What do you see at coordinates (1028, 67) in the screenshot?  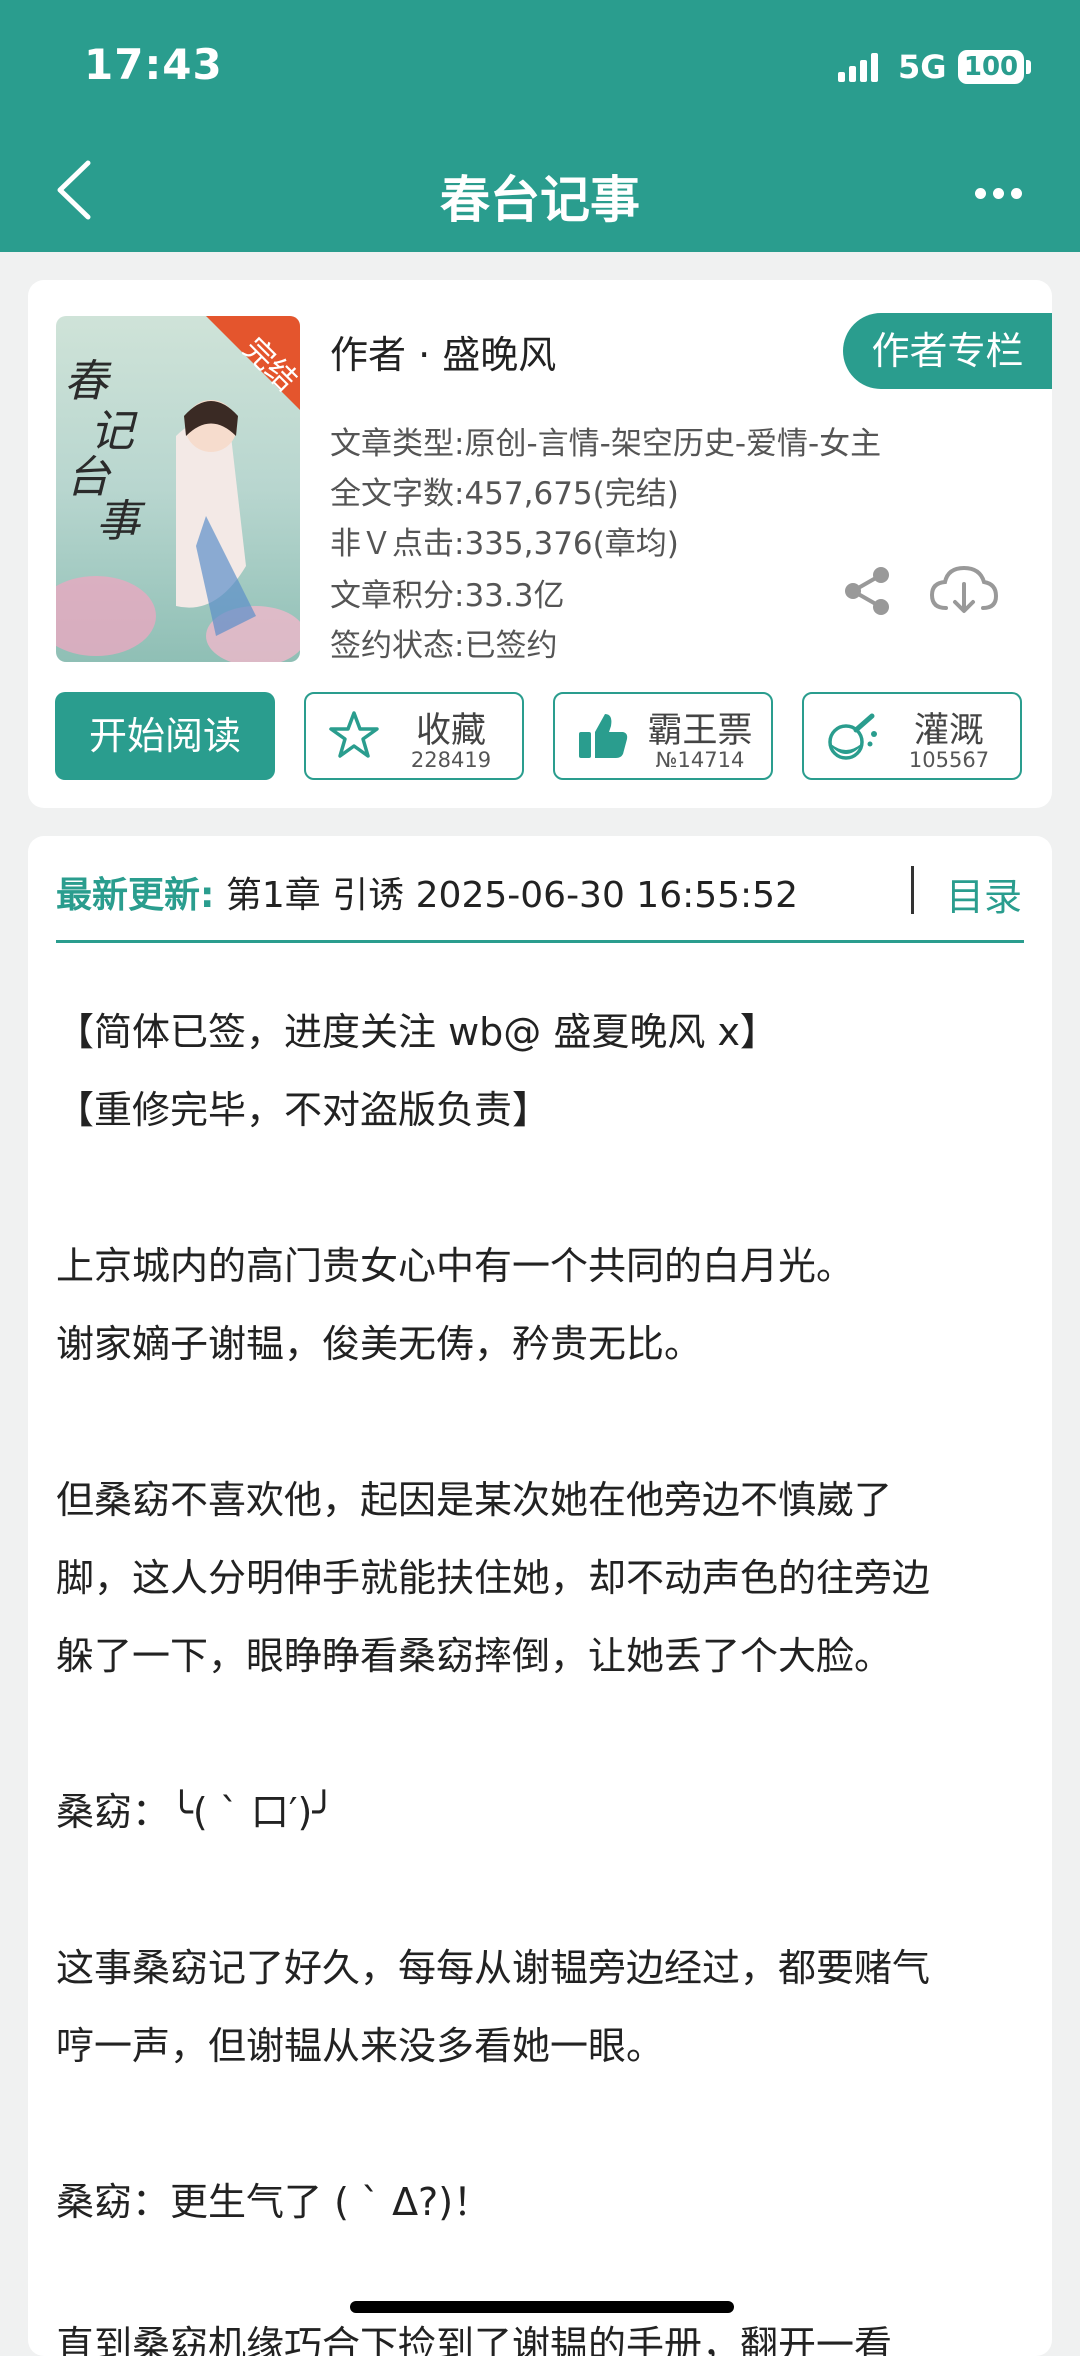 I see `battery-tip` at bounding box center [1028, 67].